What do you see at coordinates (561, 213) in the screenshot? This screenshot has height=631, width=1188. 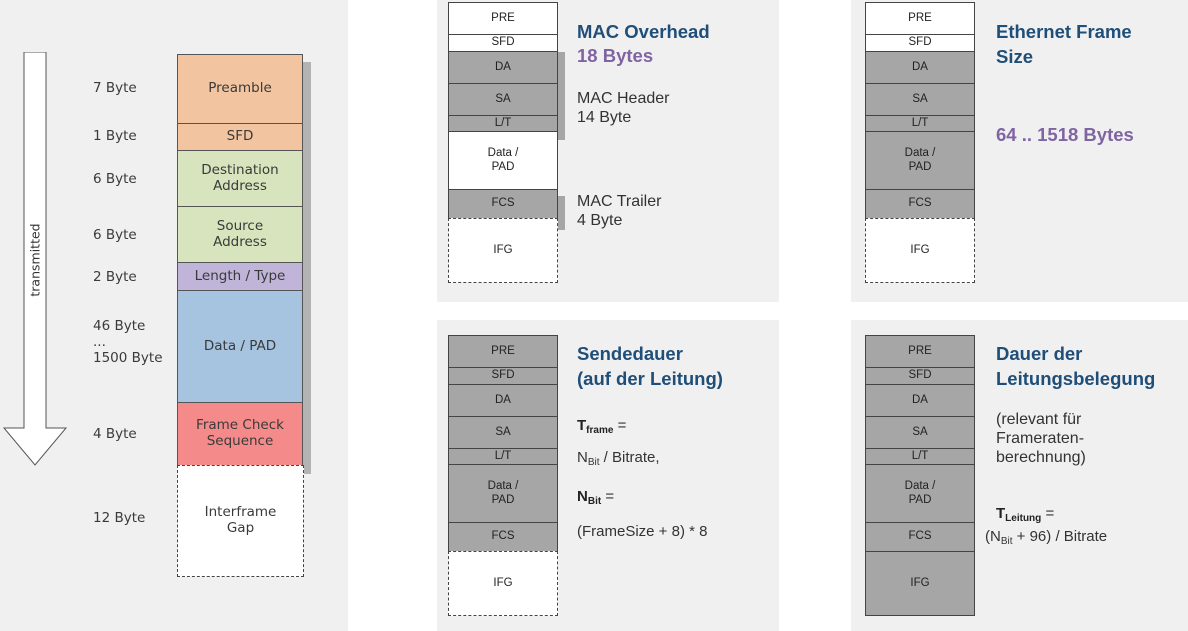 I see `mac-trailer-bracket` at bounding box center [561, 213].